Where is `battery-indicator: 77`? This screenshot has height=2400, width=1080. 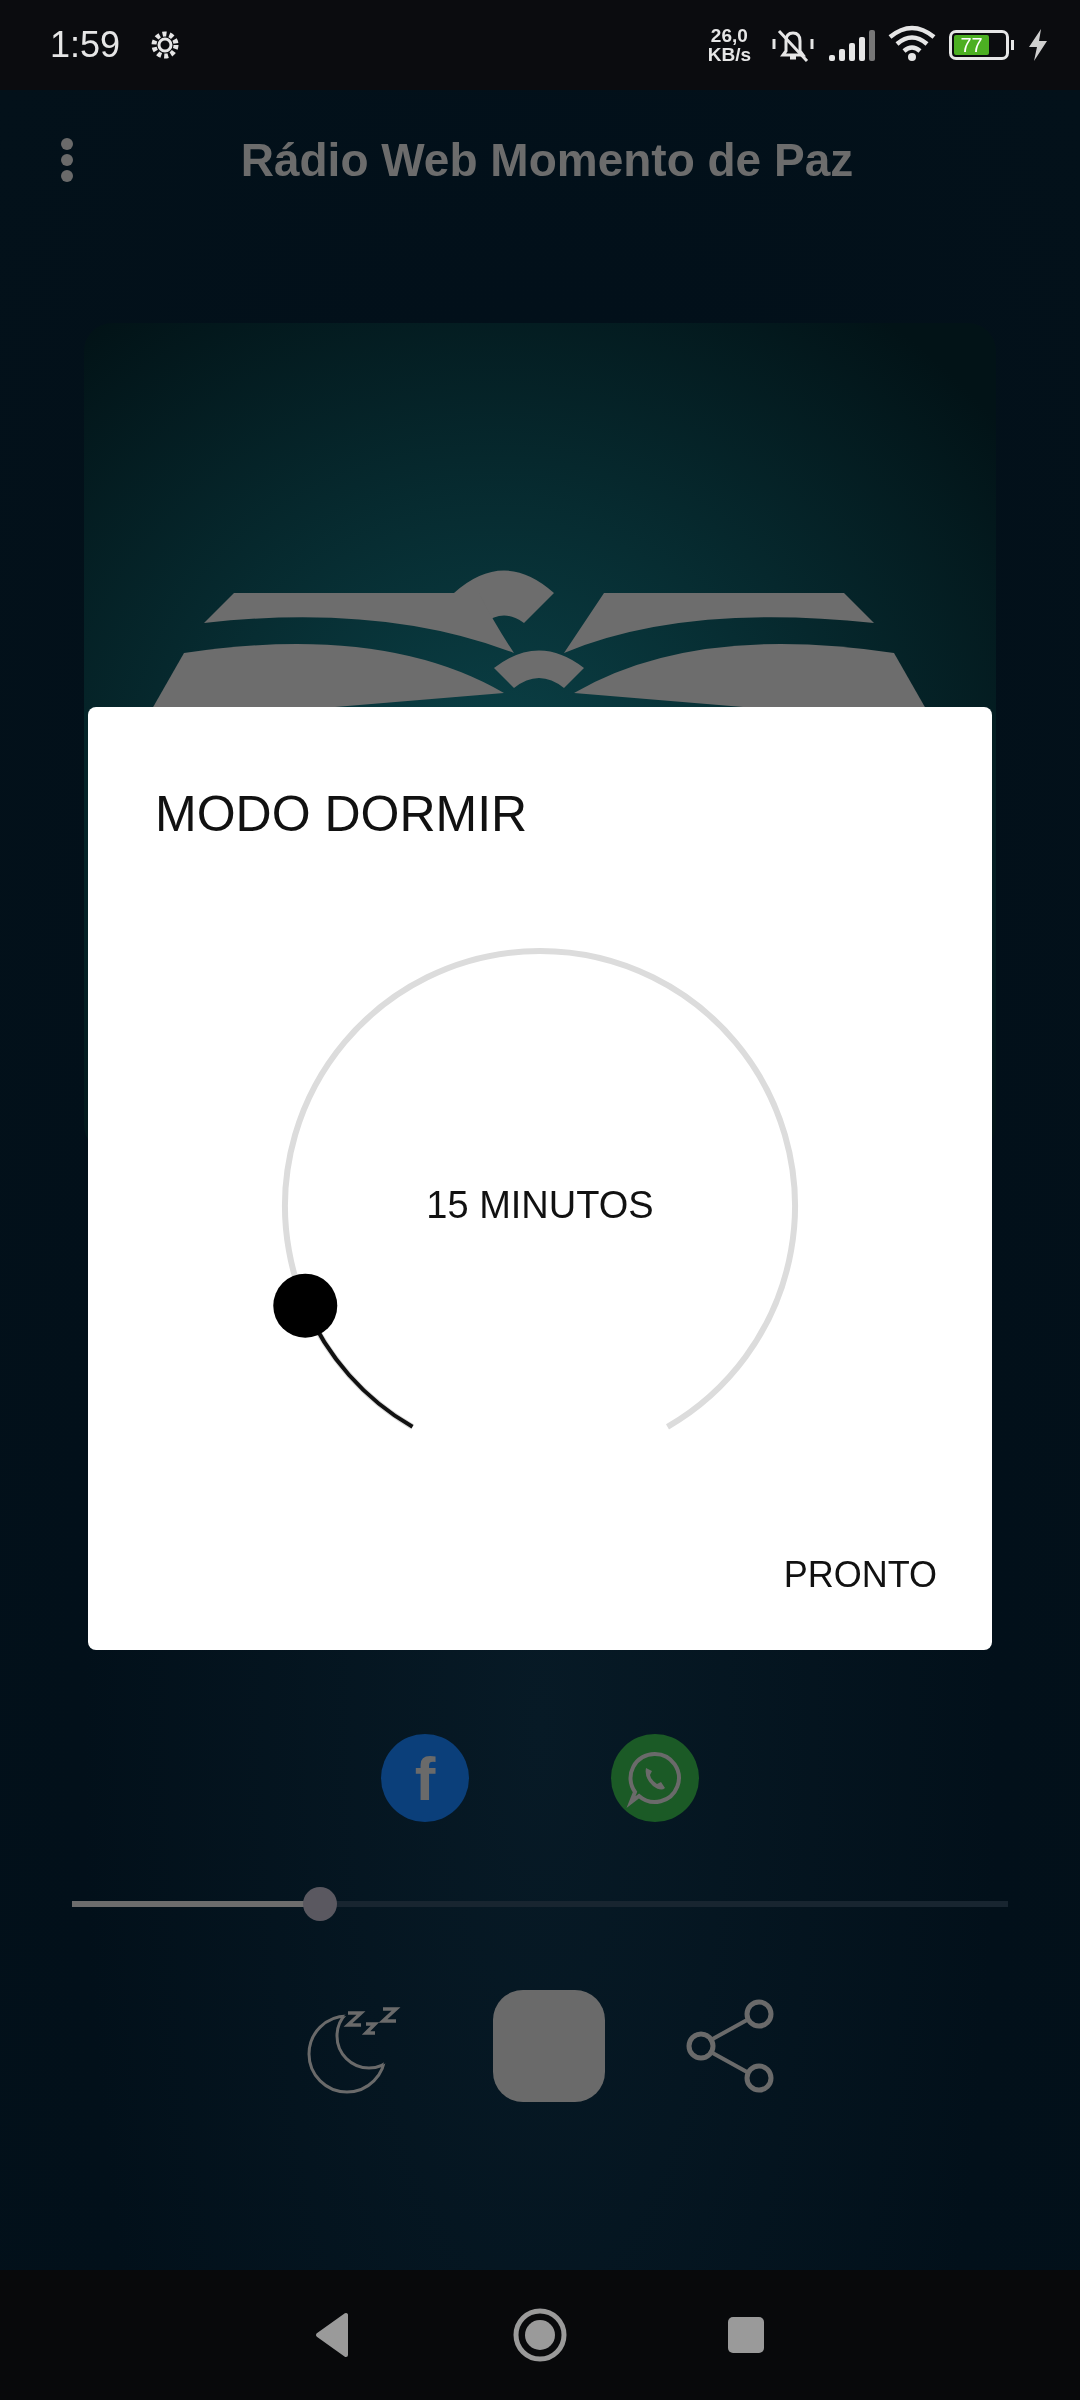 battery-indicator: 77 is located at coordinates (979, 45).